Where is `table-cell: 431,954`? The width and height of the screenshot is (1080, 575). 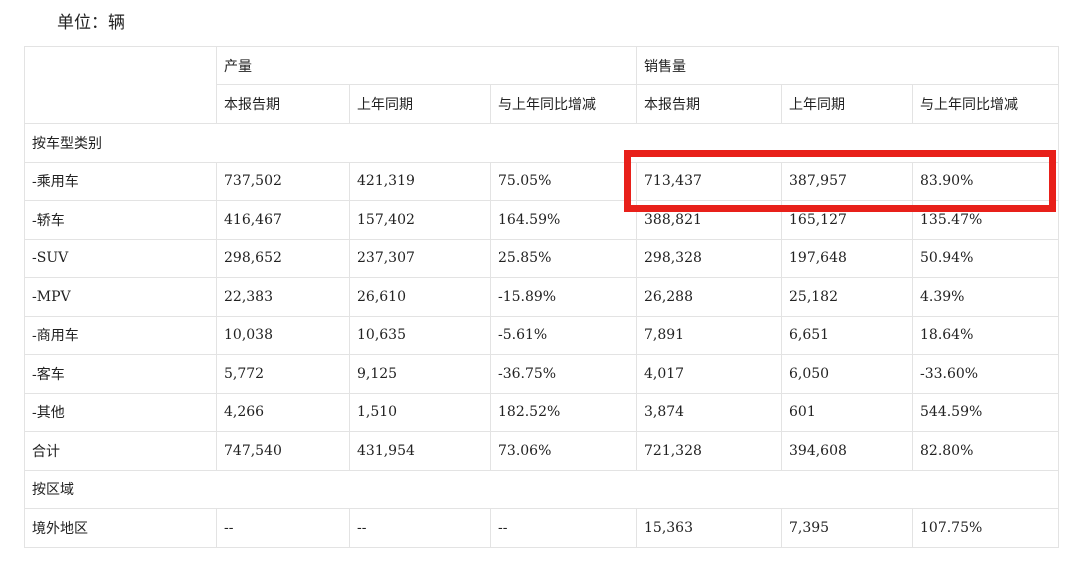 table-cell: 431,954 is located at coordinates (420, 451).